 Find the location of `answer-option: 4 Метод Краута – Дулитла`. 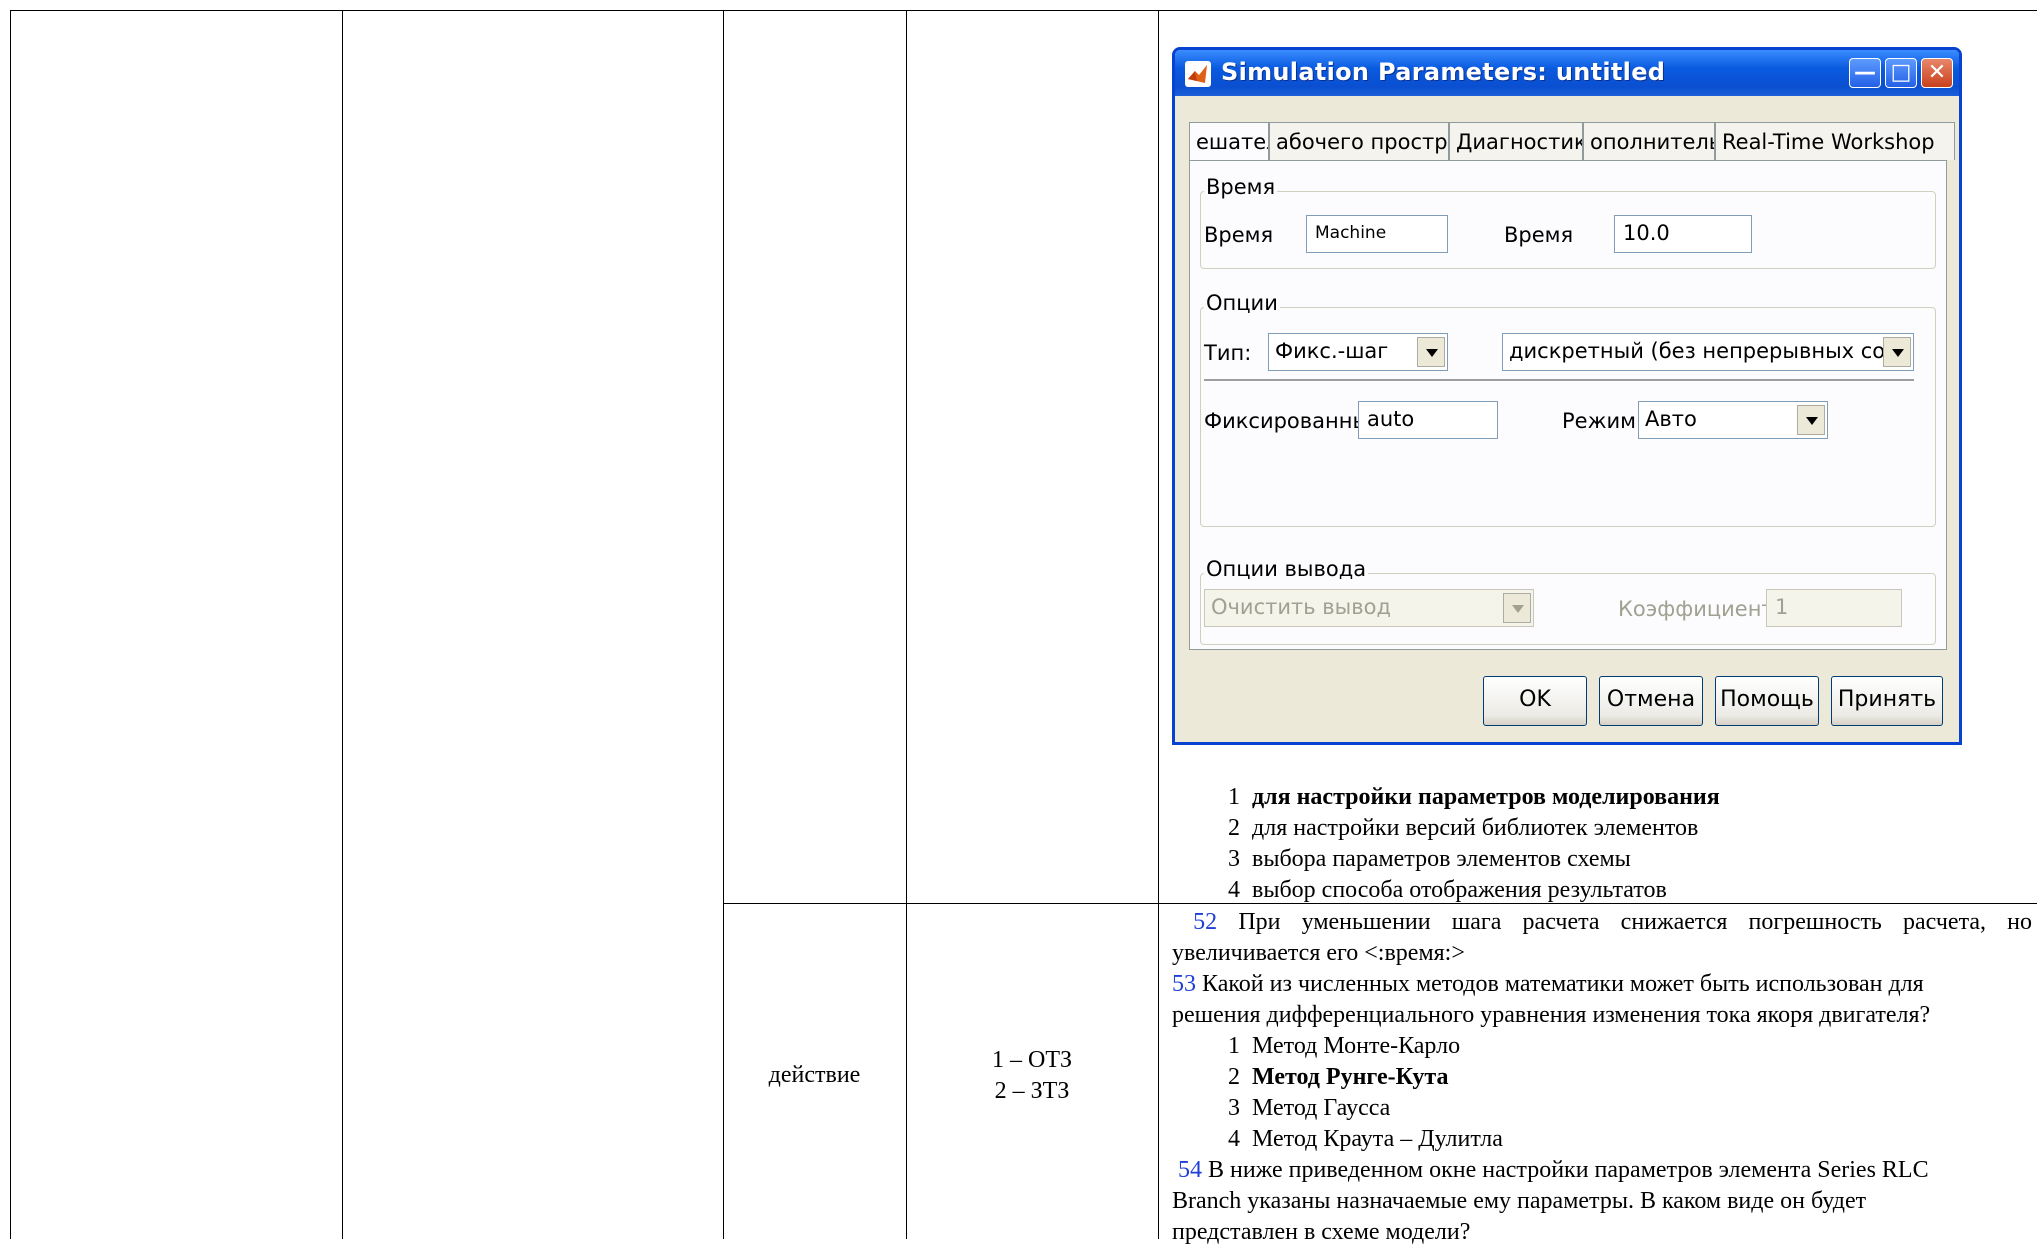

answer-option: 4 Метод Краута – Дулитла is located at coordinates (1365, 1139).